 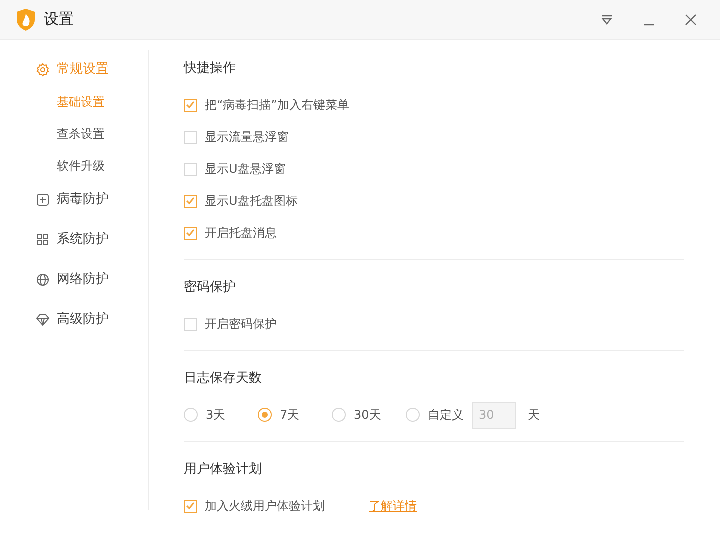 I want to click on sidebar-subitem: 软件升级, so click(x=81, y=166).